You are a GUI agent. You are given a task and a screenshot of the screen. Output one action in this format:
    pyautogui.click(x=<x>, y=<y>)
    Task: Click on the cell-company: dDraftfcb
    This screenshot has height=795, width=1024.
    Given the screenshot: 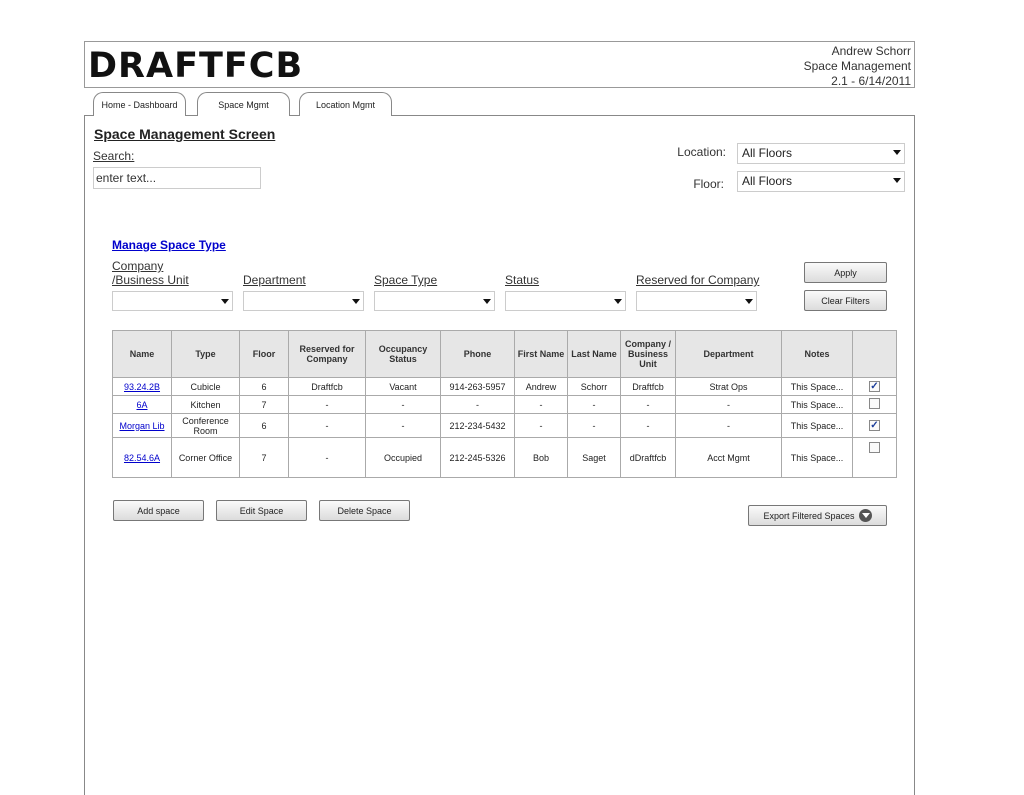 What is the action you would take?
    pyautogui.click(x=648, y=457)
    